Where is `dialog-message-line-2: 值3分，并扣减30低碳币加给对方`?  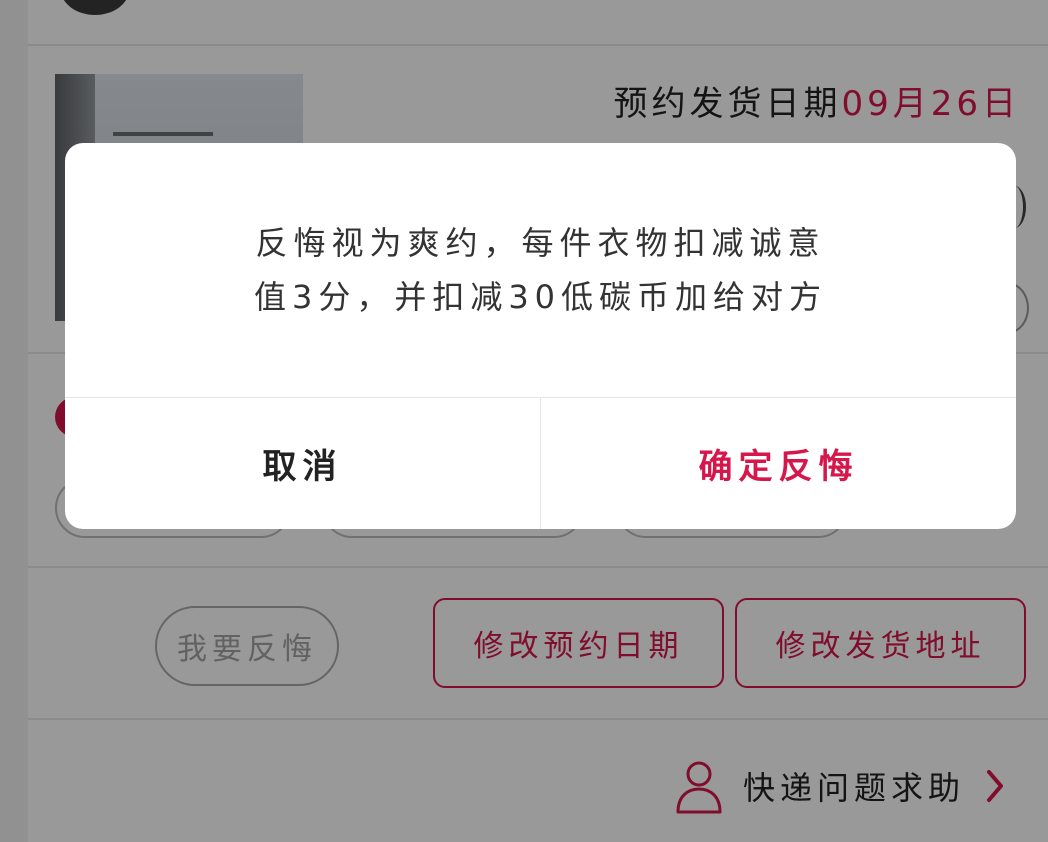
dialog-message-line-2: 值3分，并扣减30低碳币加给对方 is located at coordinates (540, 297).